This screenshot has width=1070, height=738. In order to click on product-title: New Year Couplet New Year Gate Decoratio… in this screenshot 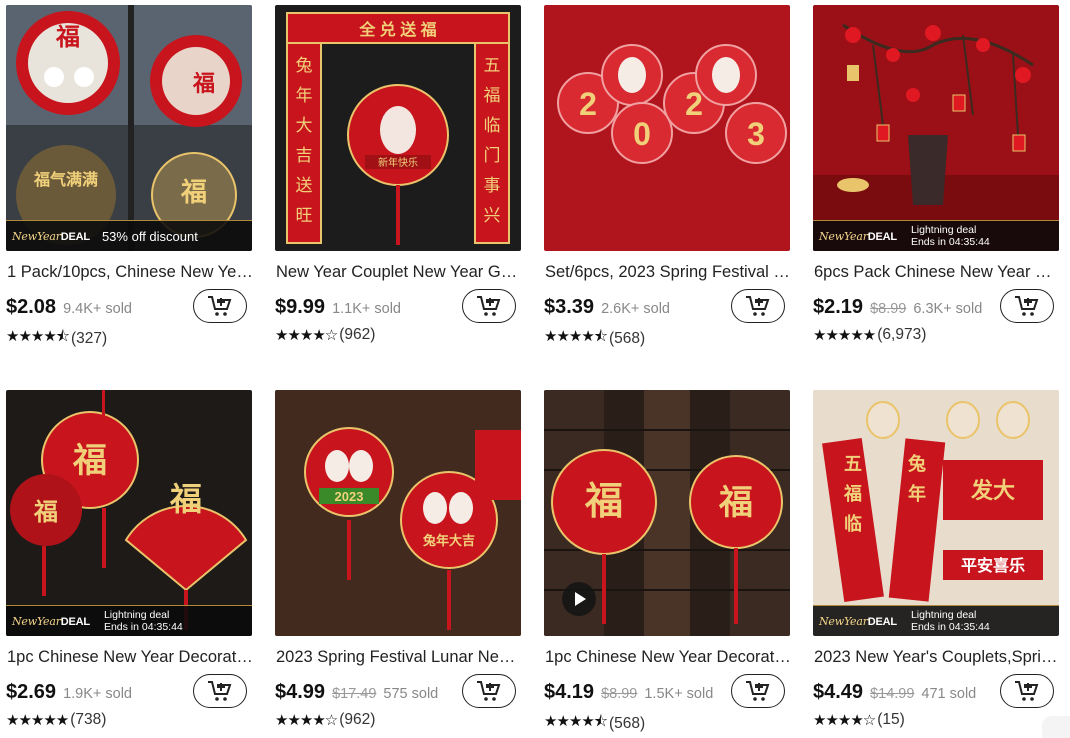, I will do `click(399, 272)`.